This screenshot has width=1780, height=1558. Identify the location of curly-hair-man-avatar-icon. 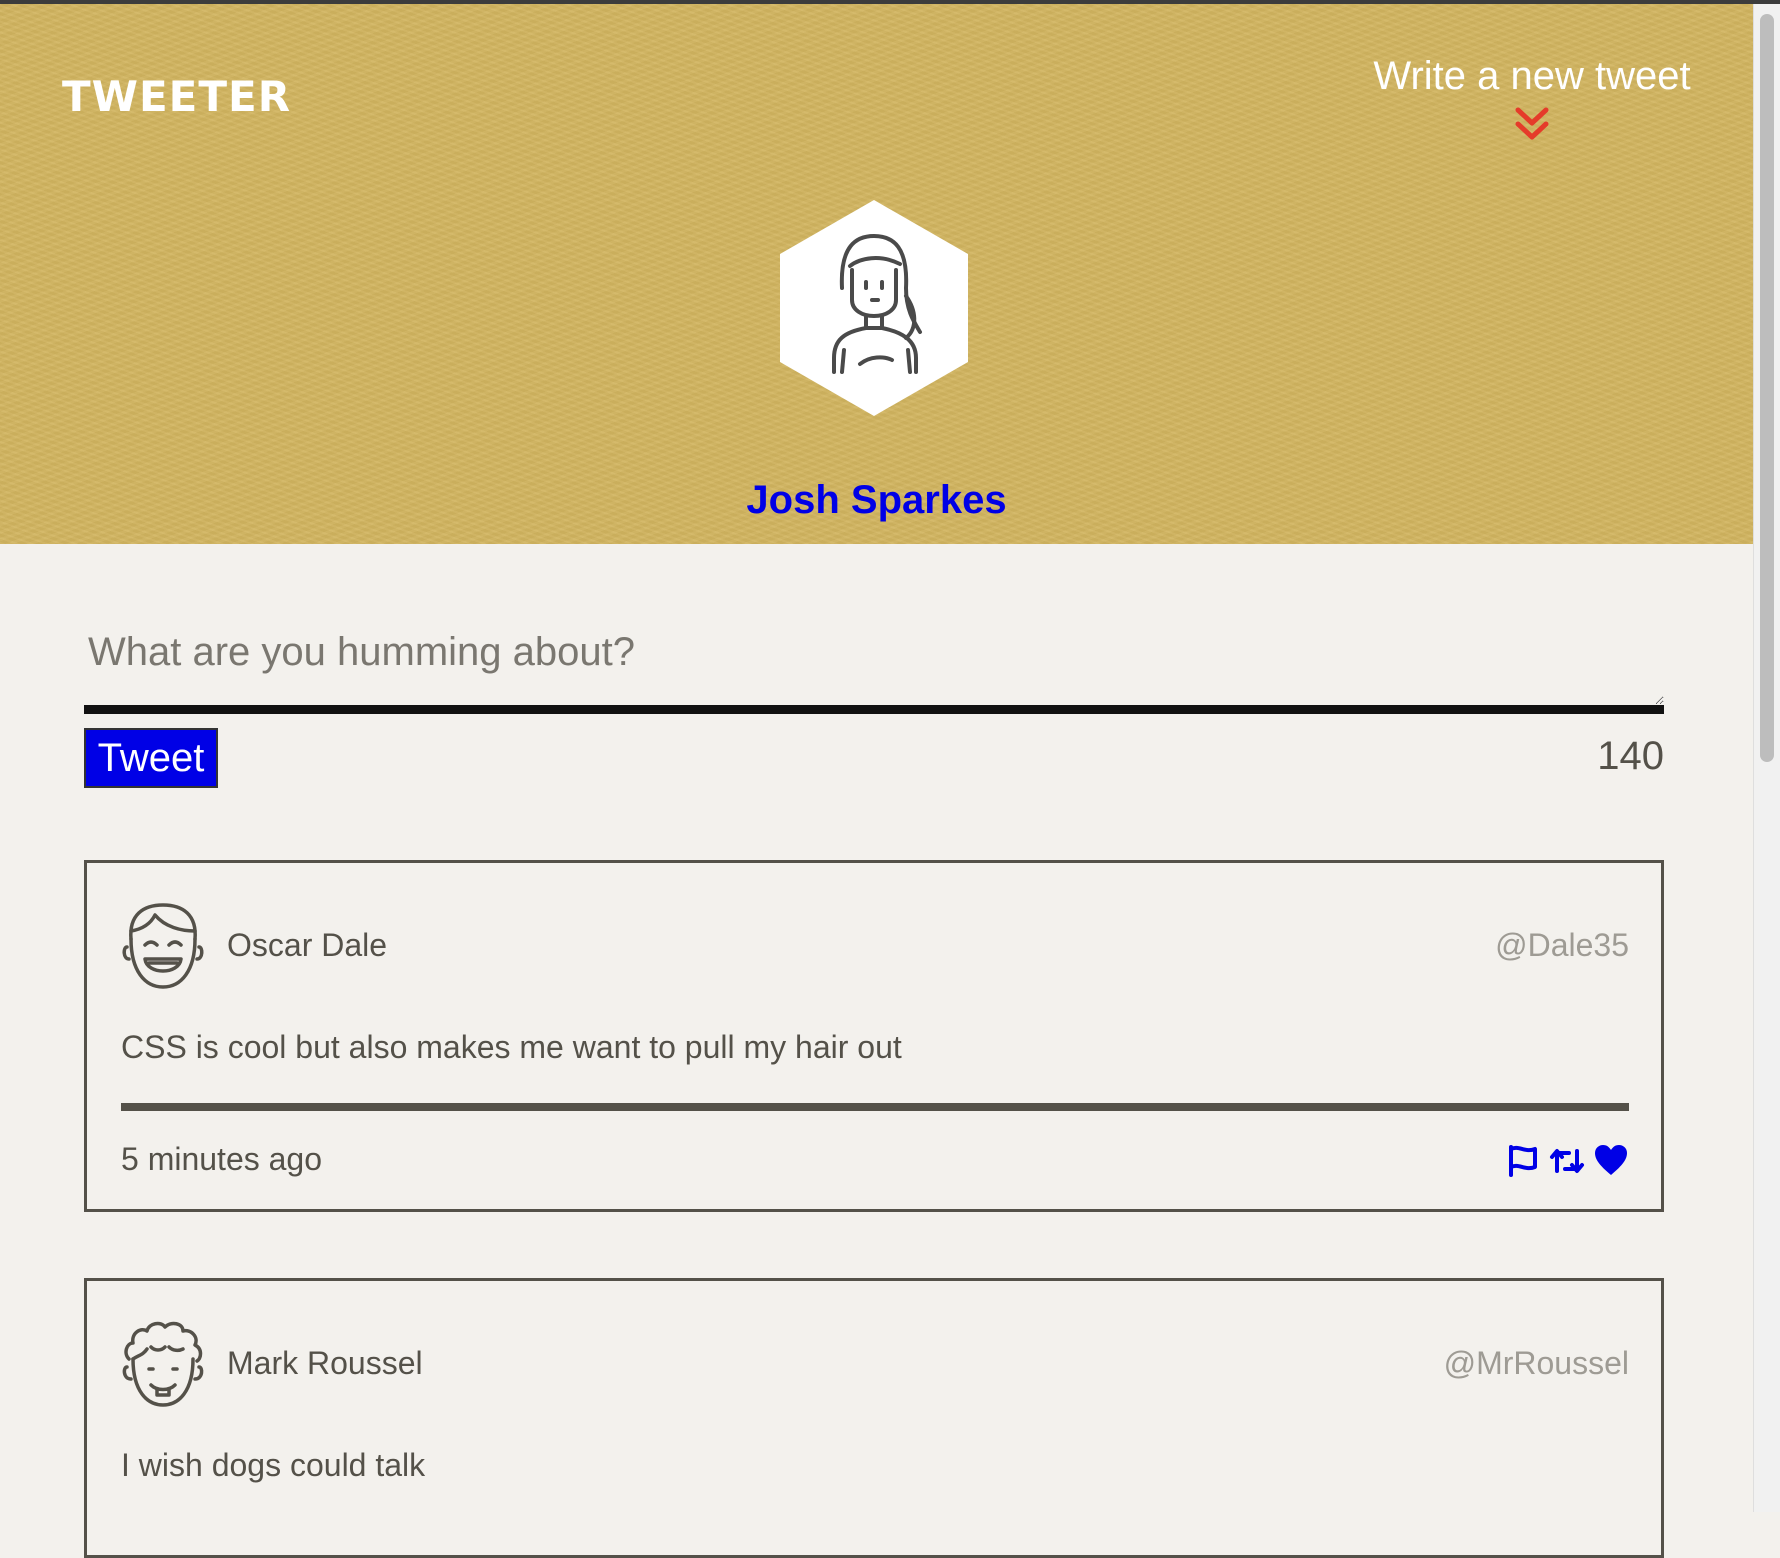
(163, 1364).